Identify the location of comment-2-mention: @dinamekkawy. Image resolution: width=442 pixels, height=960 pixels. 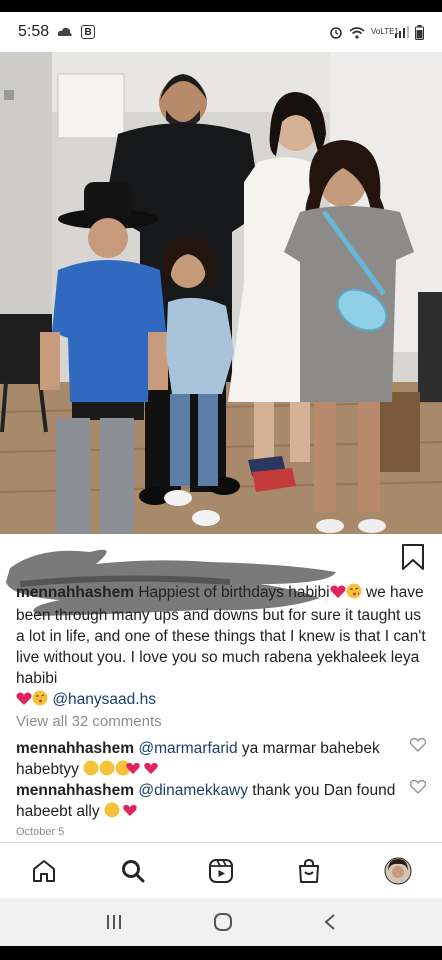
(193, 790).